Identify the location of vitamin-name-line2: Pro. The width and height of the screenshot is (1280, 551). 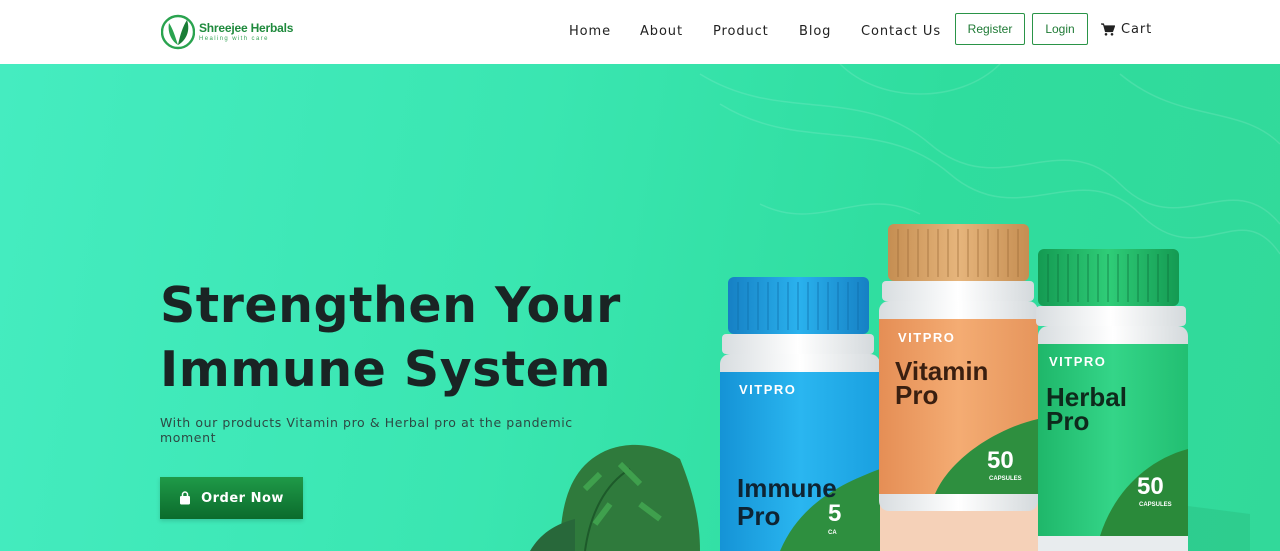
(916, 395).